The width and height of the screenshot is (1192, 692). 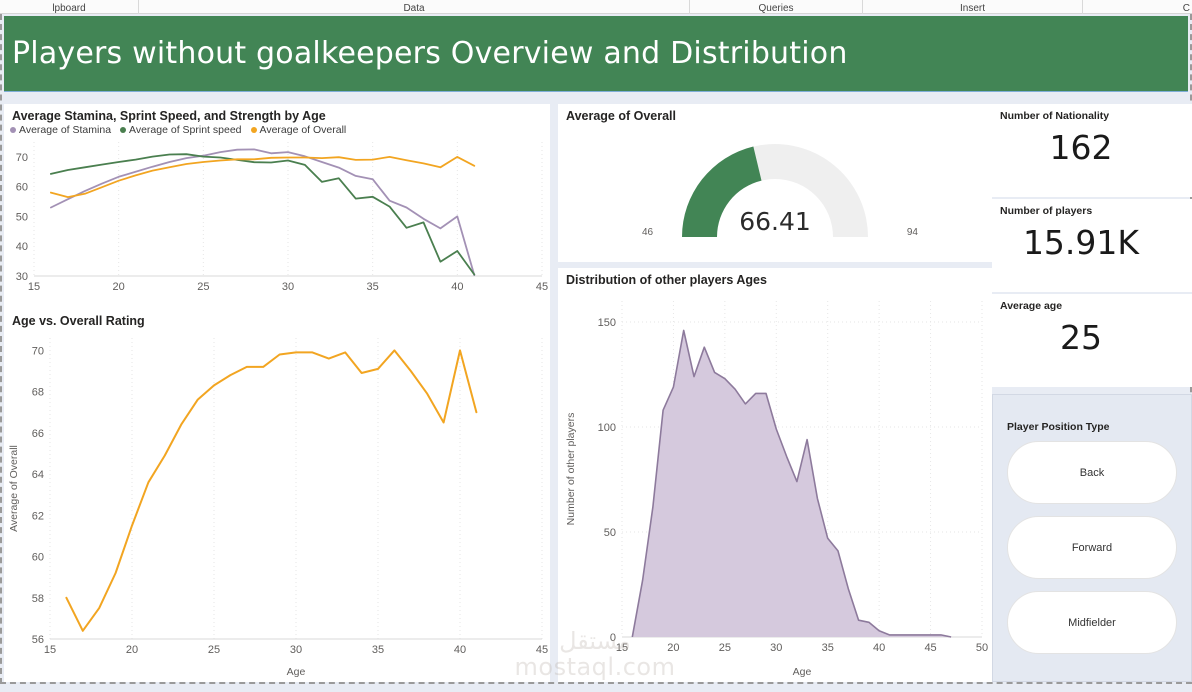 I want to click on svg-text: 66, so click(x=38, y=434).